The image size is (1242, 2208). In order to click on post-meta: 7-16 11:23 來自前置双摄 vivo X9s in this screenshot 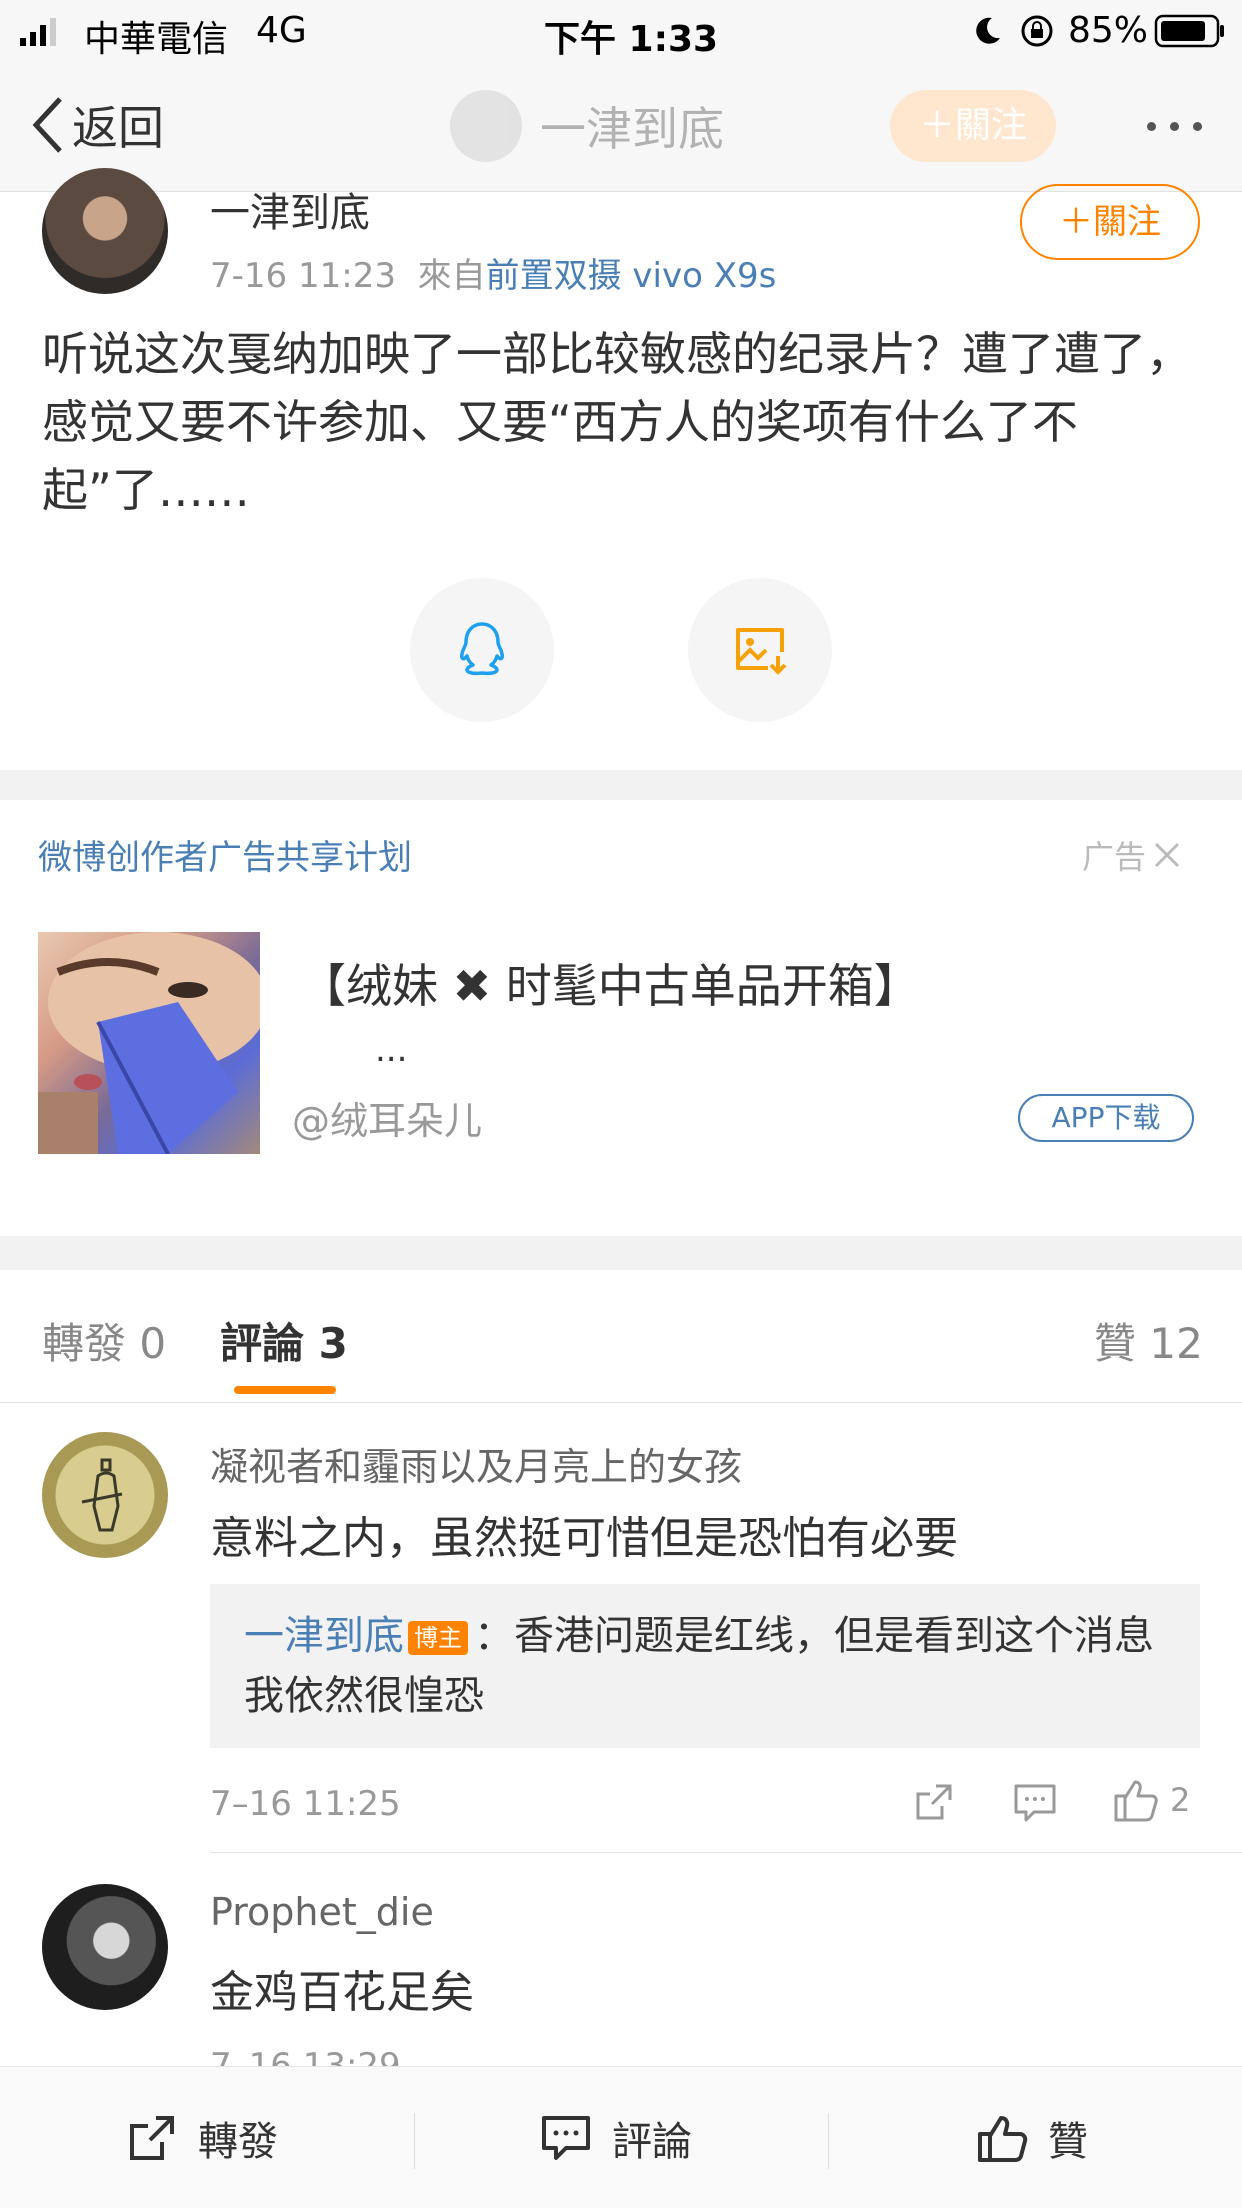, I will do `click(493, 272)`.